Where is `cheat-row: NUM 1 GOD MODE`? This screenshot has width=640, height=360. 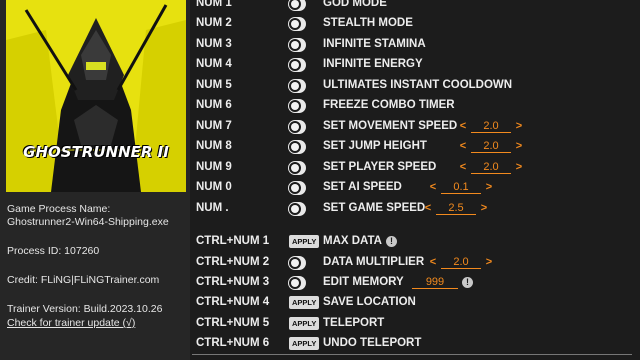
cheat-row: NUM 1 GOD MODE is located at coordinates (415, 7).